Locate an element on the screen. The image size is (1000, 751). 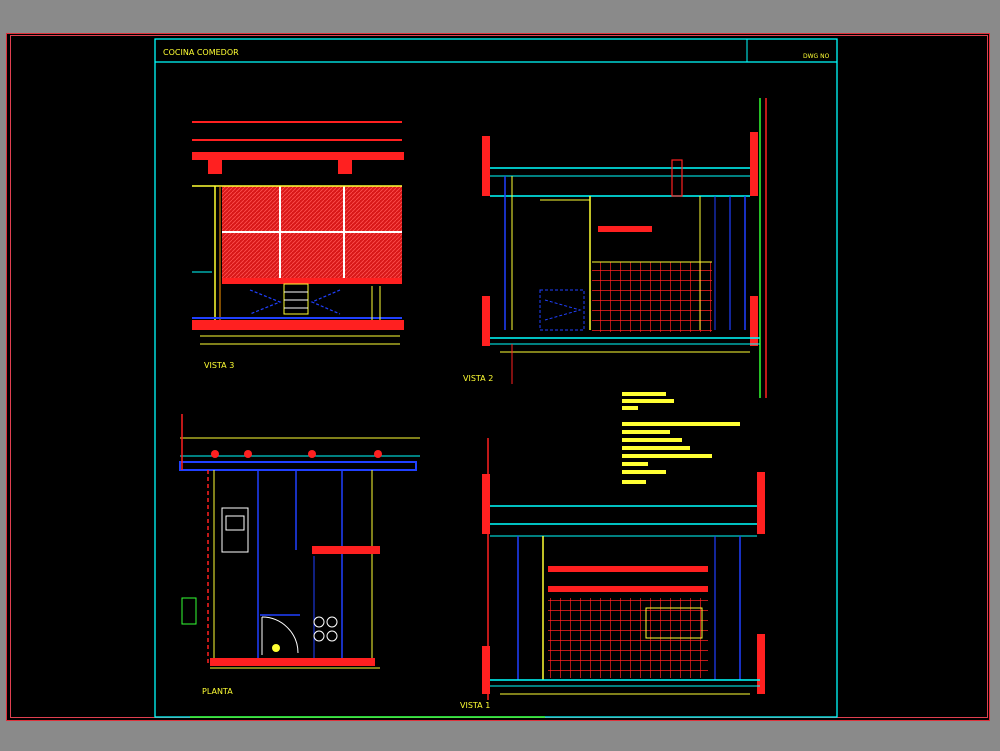
notes-block is located at coordinates (681, 438).